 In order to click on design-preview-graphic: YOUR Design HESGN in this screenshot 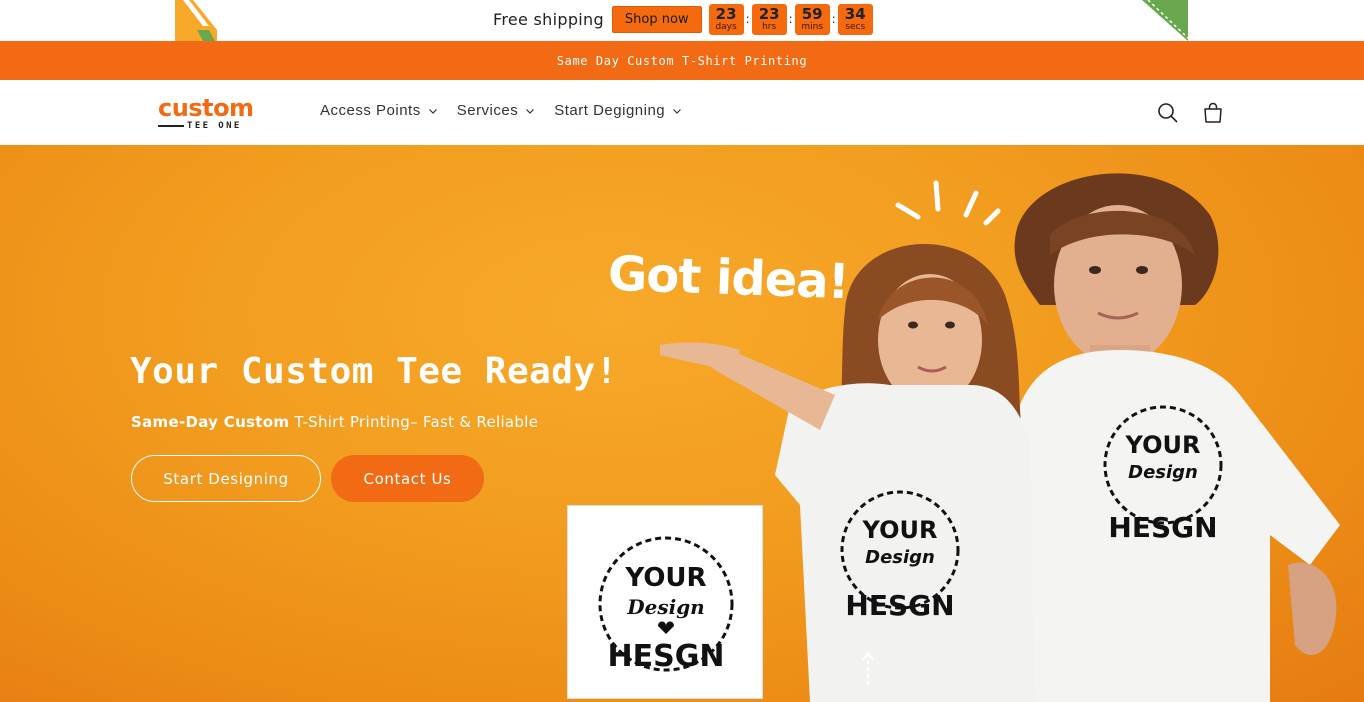, I will do `click(666, 605)`.